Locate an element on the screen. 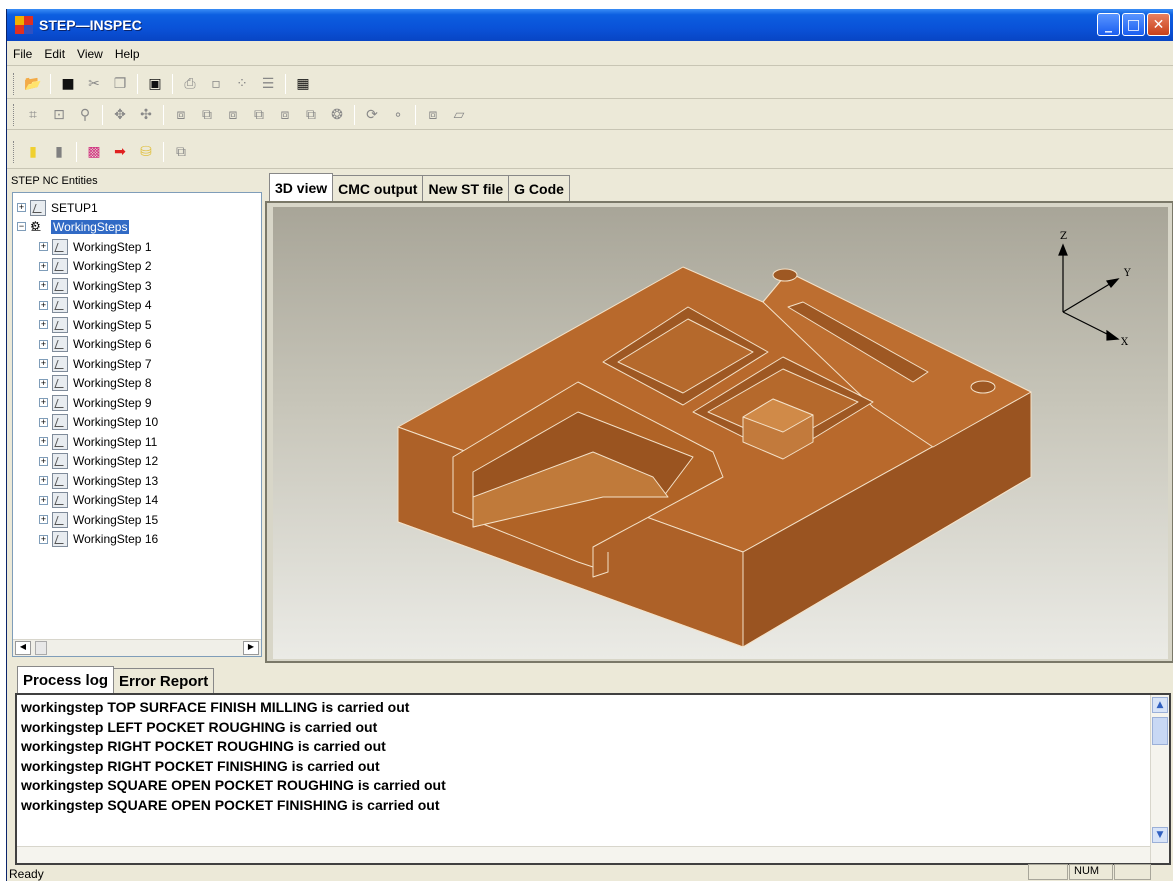  scroll-down-icon: ▼ is located at coordinates (1160, 835).